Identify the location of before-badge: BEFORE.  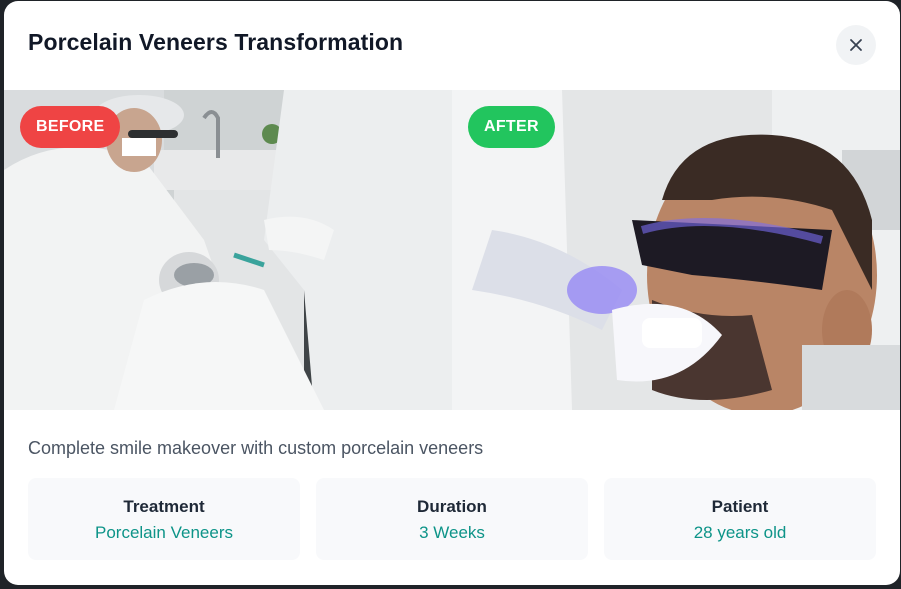
(70, 127).